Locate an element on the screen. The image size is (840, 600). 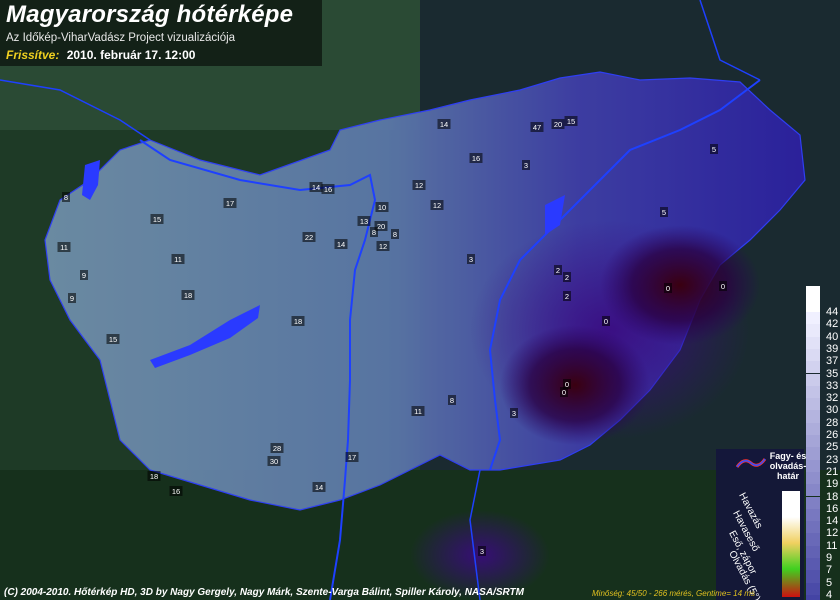
snow-depth-point: 11 is located at coordinates (418, 411).